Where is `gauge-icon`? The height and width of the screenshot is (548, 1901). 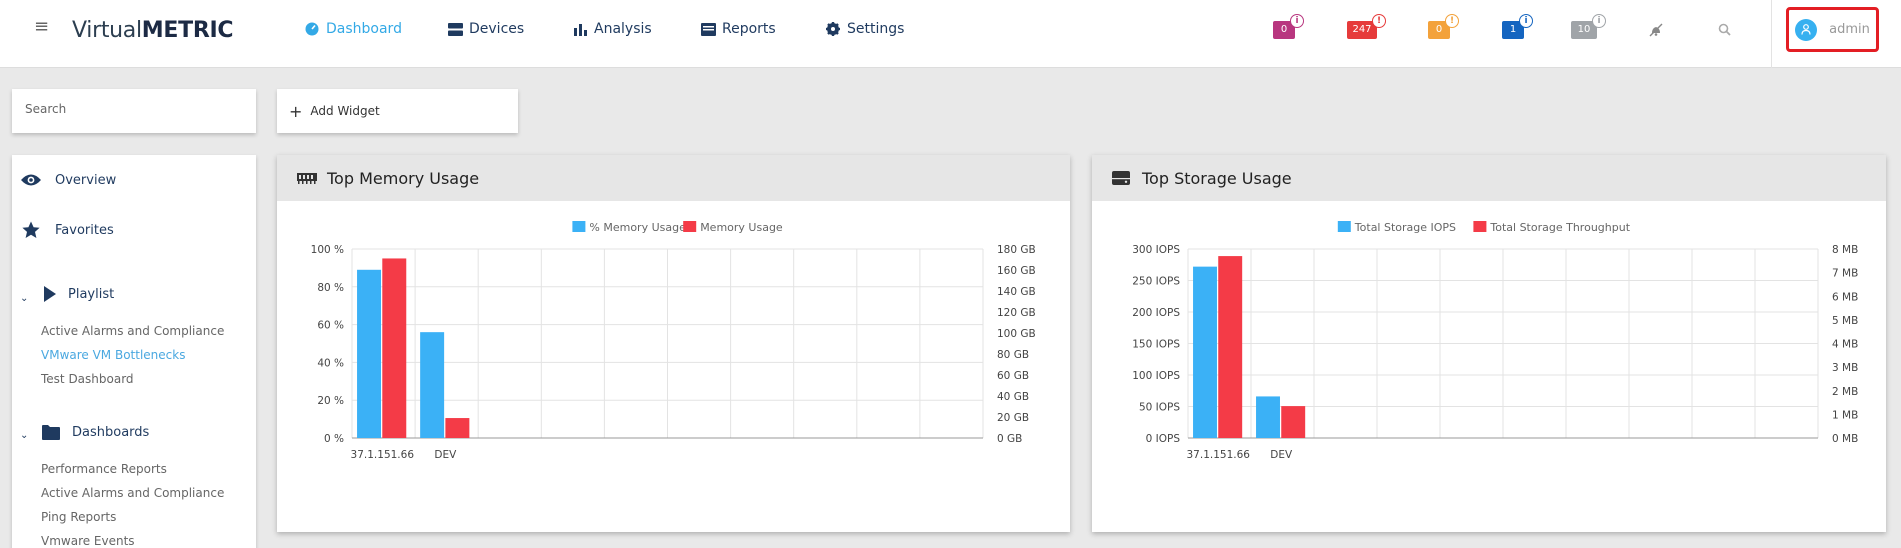
gauge-icon is located at coordinates (312, 29).